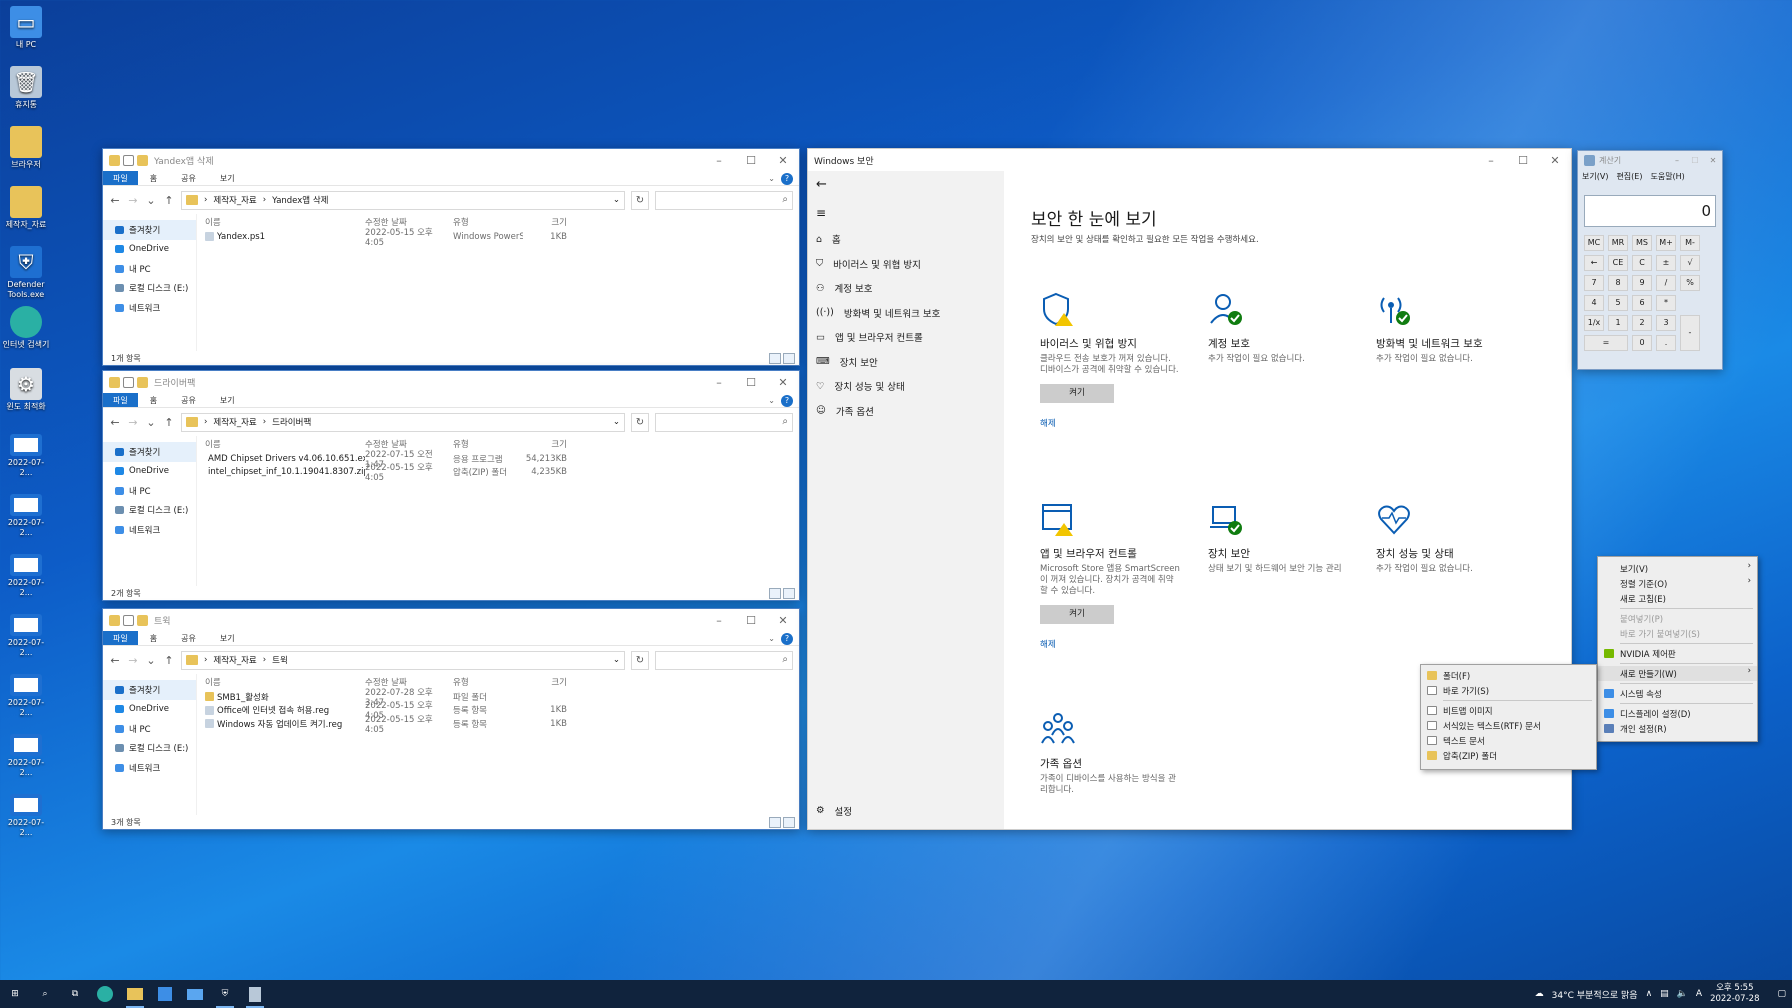  Describe the element at coordinates (1278, 586) in the screenshot. I see `card-device-security: 장치 보안 상태 보기 및 하드웨어 보안 기능 관리` at that location.